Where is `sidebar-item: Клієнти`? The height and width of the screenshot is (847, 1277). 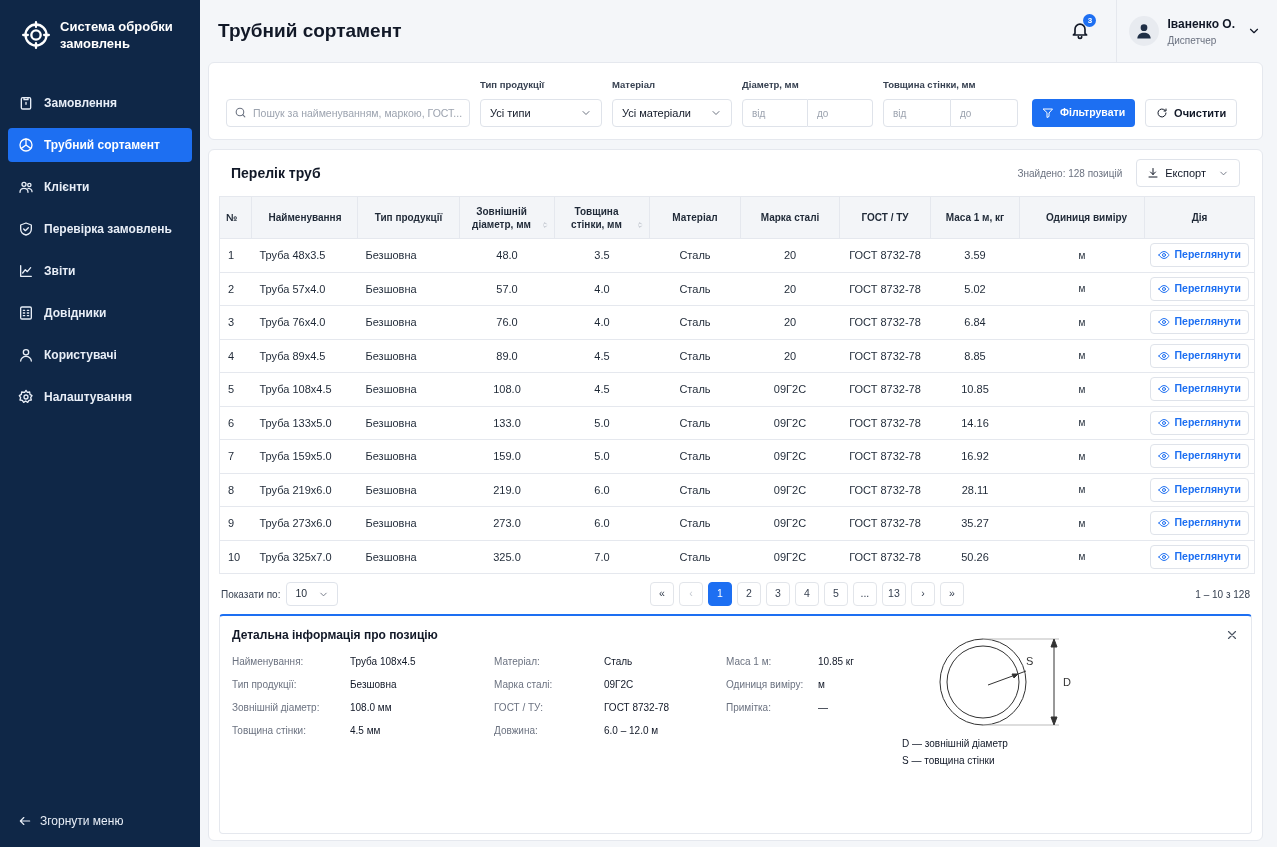
sidebar-item: Клієнти is located at coordinates (100, 187).